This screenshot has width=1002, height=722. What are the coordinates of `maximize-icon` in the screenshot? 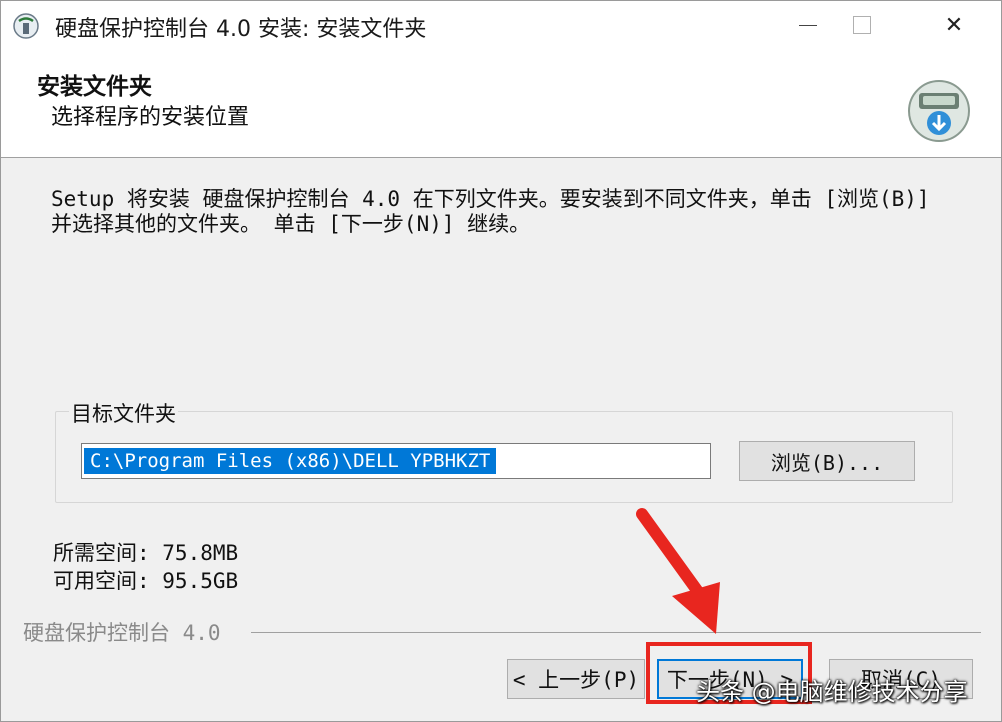 It's located at (862, 25).